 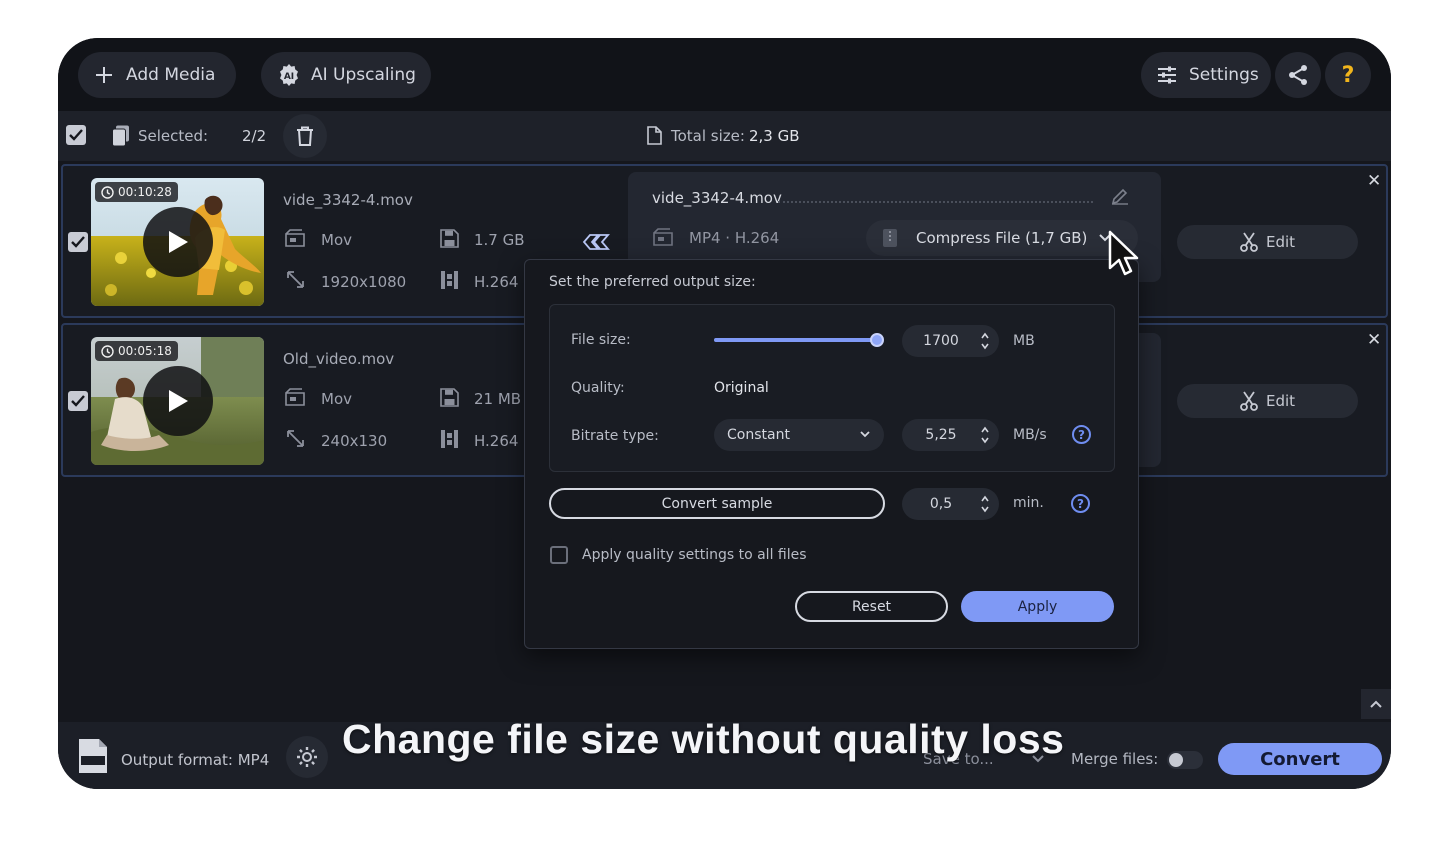 What do you see at coordinates (941, 341) in the screenshot?
I see `file-size-value: 1700` at bounding box center [941, 341].